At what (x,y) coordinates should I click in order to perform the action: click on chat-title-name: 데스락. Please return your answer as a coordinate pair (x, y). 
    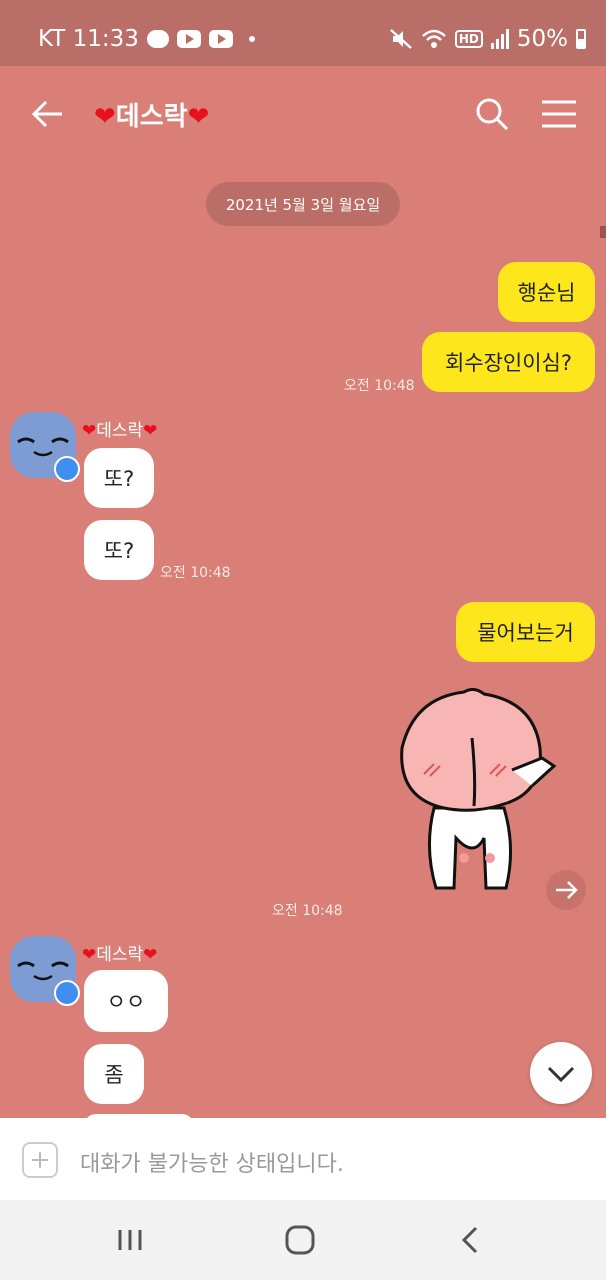
    Looking at the image, I should click on (151, 117).